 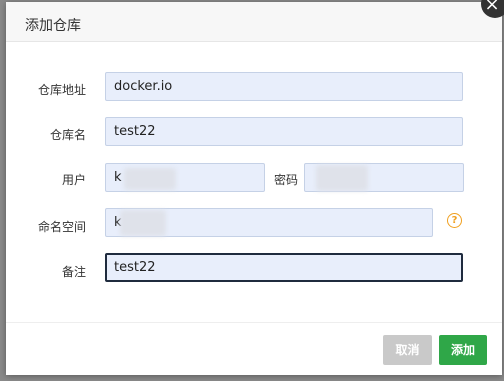 What do you see at coordinates (67, 135) in the screenshot?
I see `registry-name-label: 仓库名` at bounding box center [67, 135].